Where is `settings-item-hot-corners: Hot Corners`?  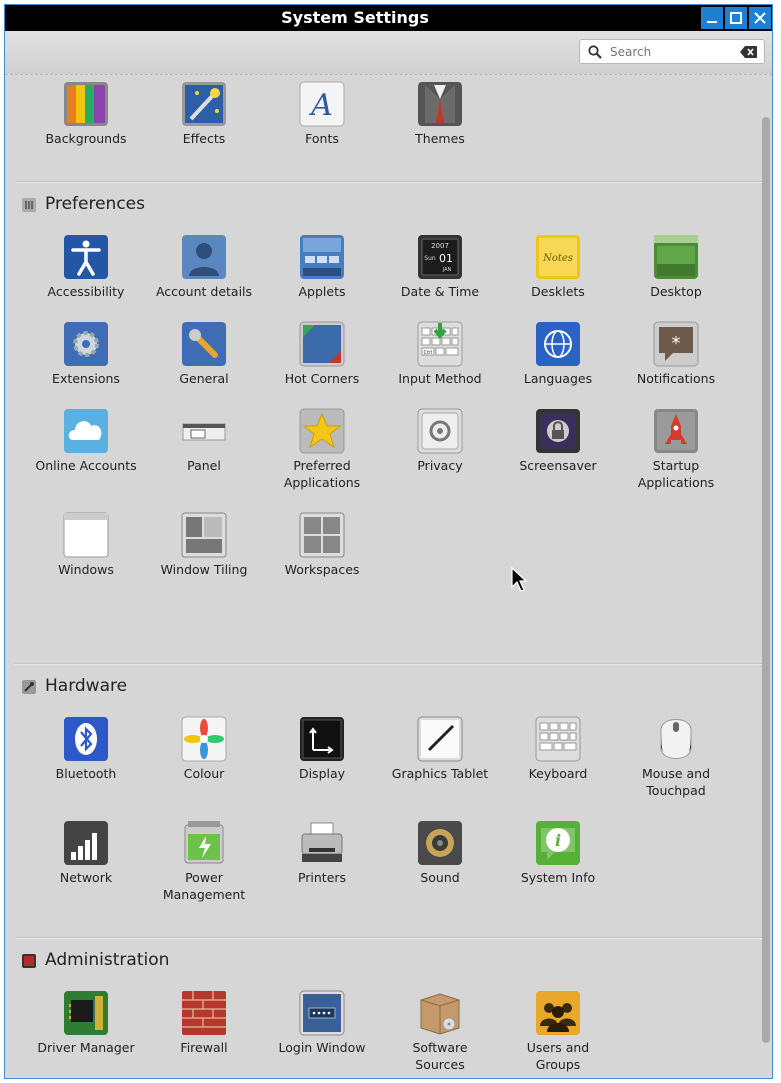
settings-item-hot-corners: Hot Corners is located at coordinates (322, 354).